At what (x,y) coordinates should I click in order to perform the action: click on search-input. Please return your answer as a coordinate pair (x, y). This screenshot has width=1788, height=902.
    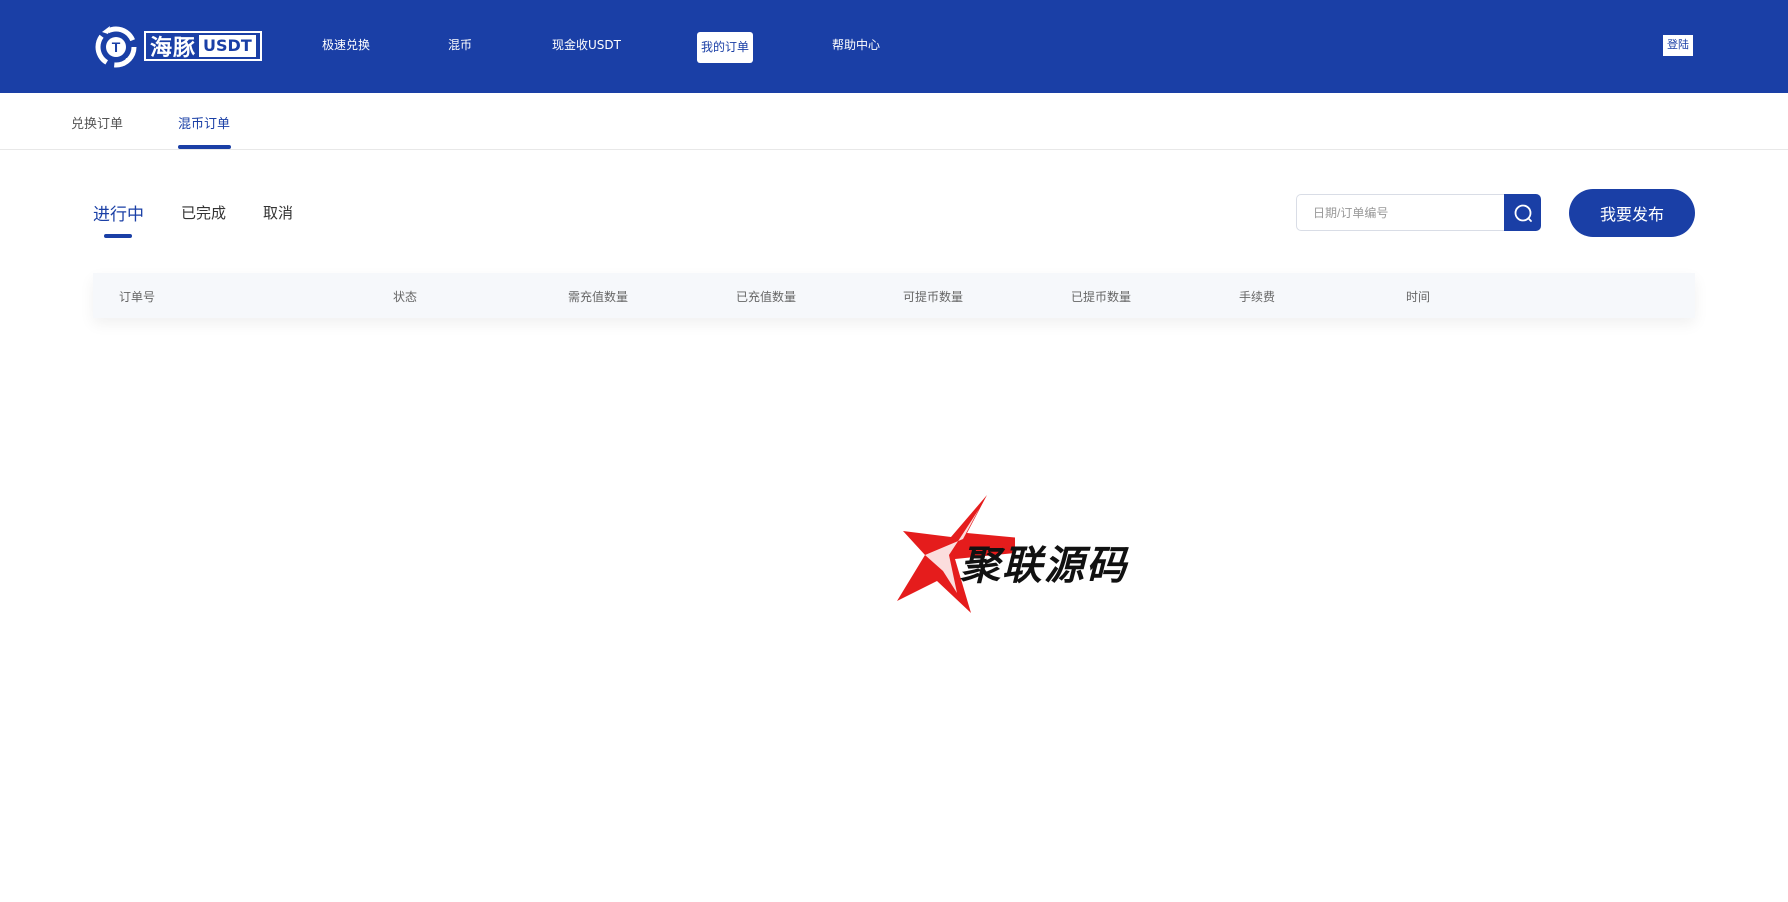
    Looking at the image, I should click on (1401, 212).